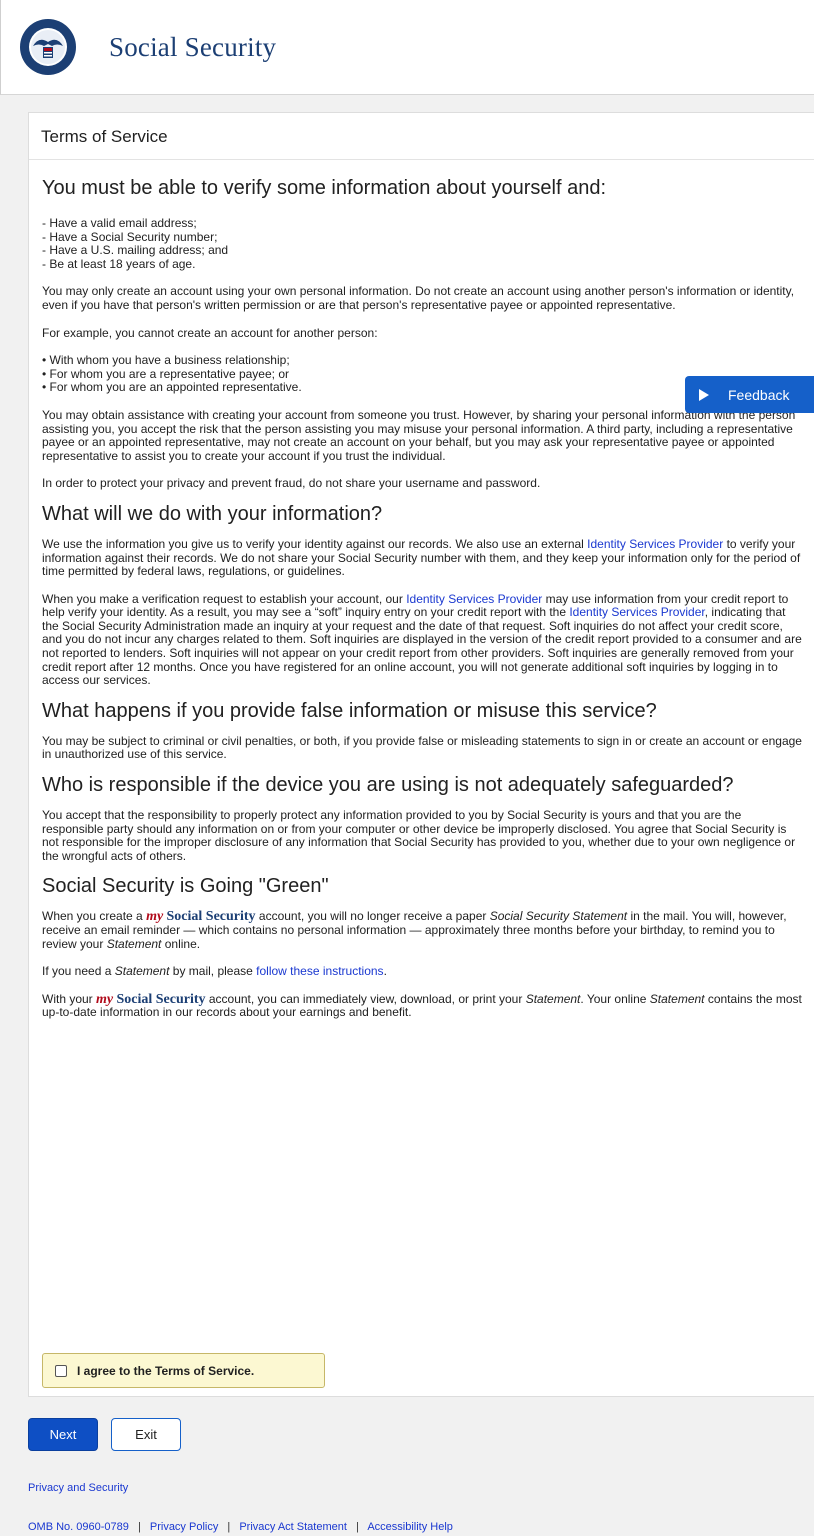 This screenshot has width=814, height=1536. What do you see at coordinates (615, 998) in the screenshot?
I see `text-run: . Your online` at bounding box center [615, 998].